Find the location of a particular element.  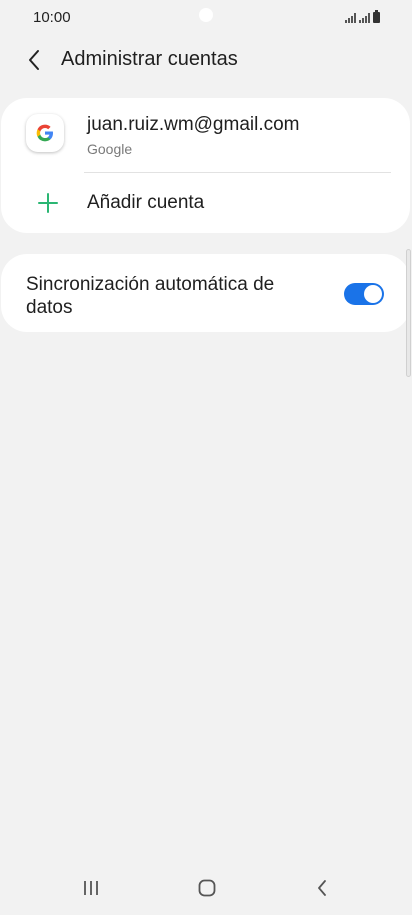

status-icons is located at coordinates (362, 16).